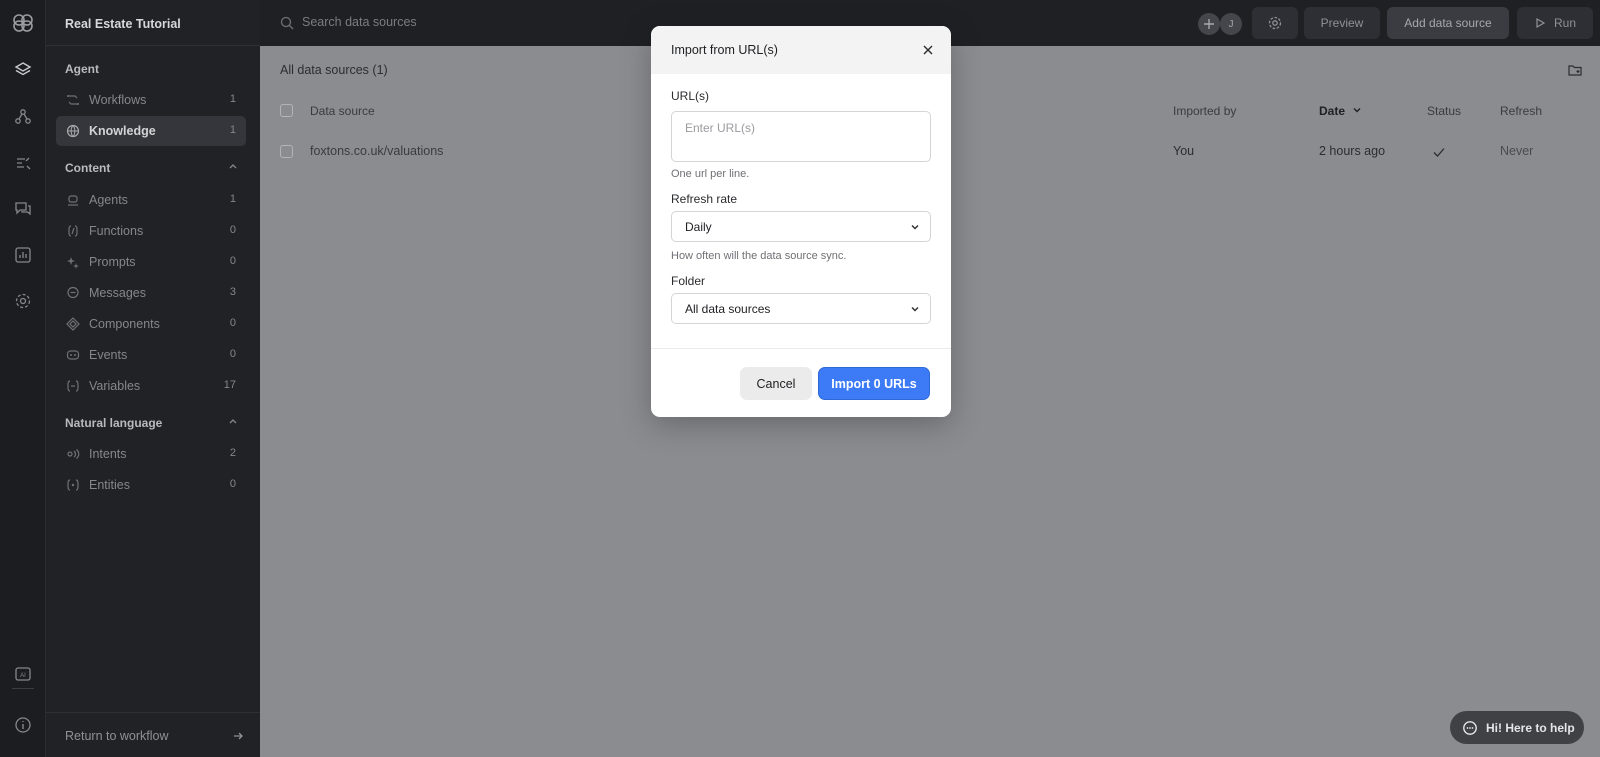  Describe the element at coordinates (112, 262) in the screenshot. I see `sidebar-item-label: Prompts` at that location.